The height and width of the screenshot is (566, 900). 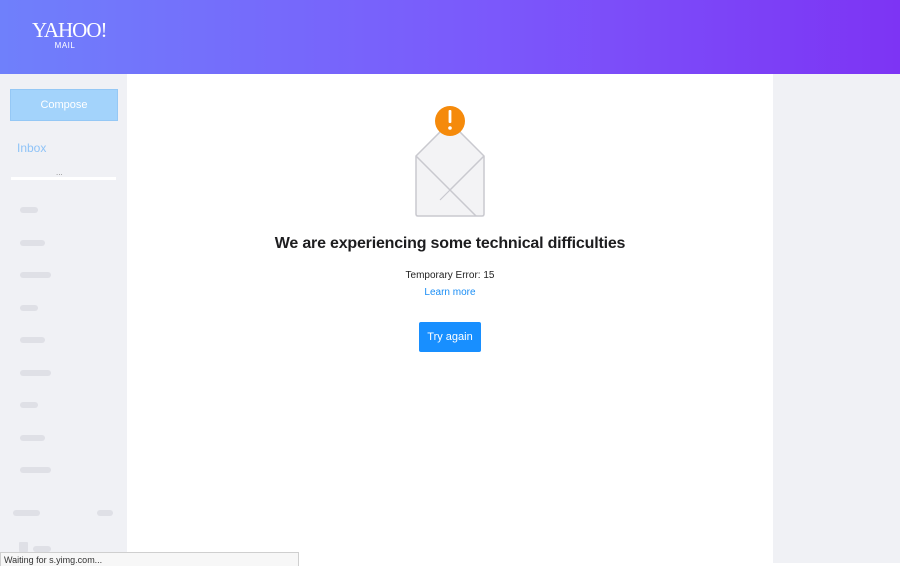 I want to click on warning-icon, so click(x=450, y=121).